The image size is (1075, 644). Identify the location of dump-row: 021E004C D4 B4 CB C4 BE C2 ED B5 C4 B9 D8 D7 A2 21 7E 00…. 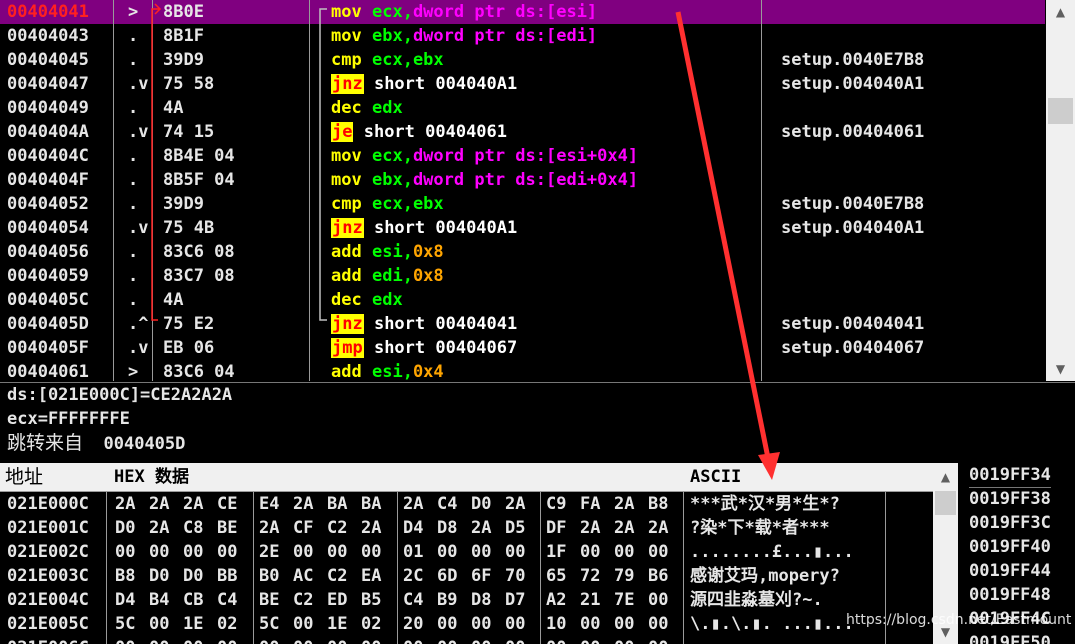
(466, 600).